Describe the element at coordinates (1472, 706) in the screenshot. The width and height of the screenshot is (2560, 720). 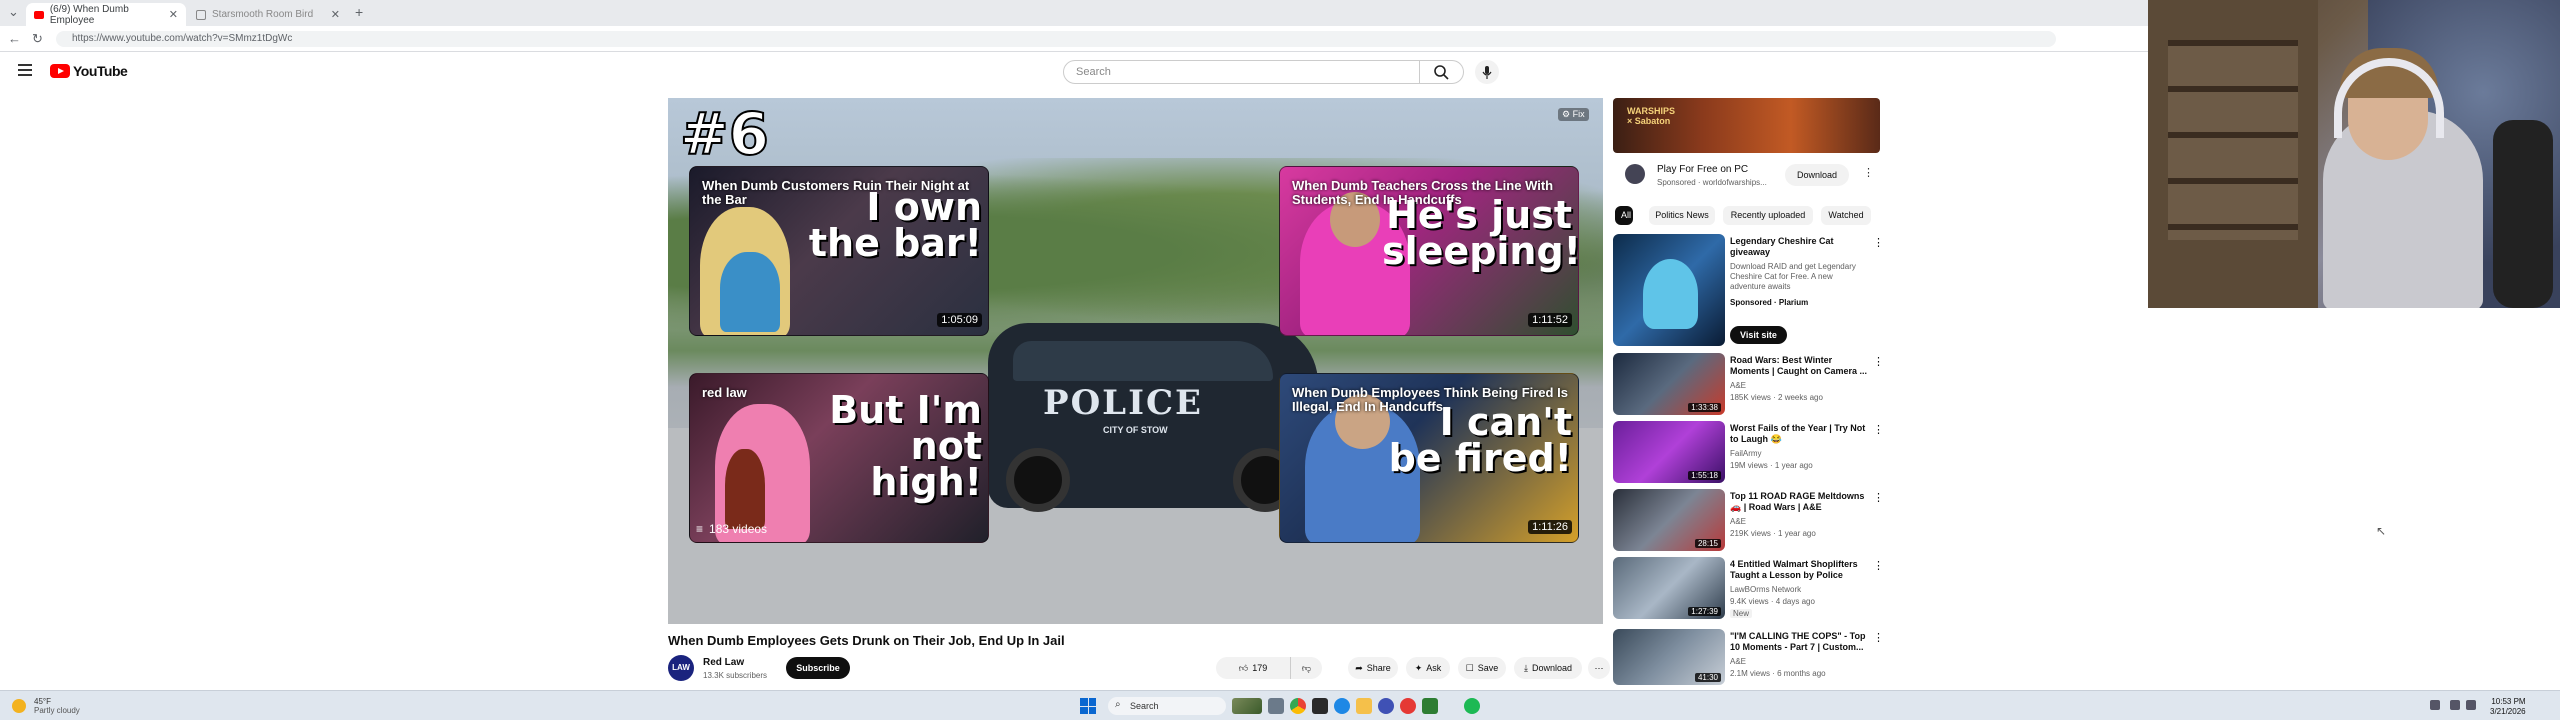
I see `spotify-icon` at that location.